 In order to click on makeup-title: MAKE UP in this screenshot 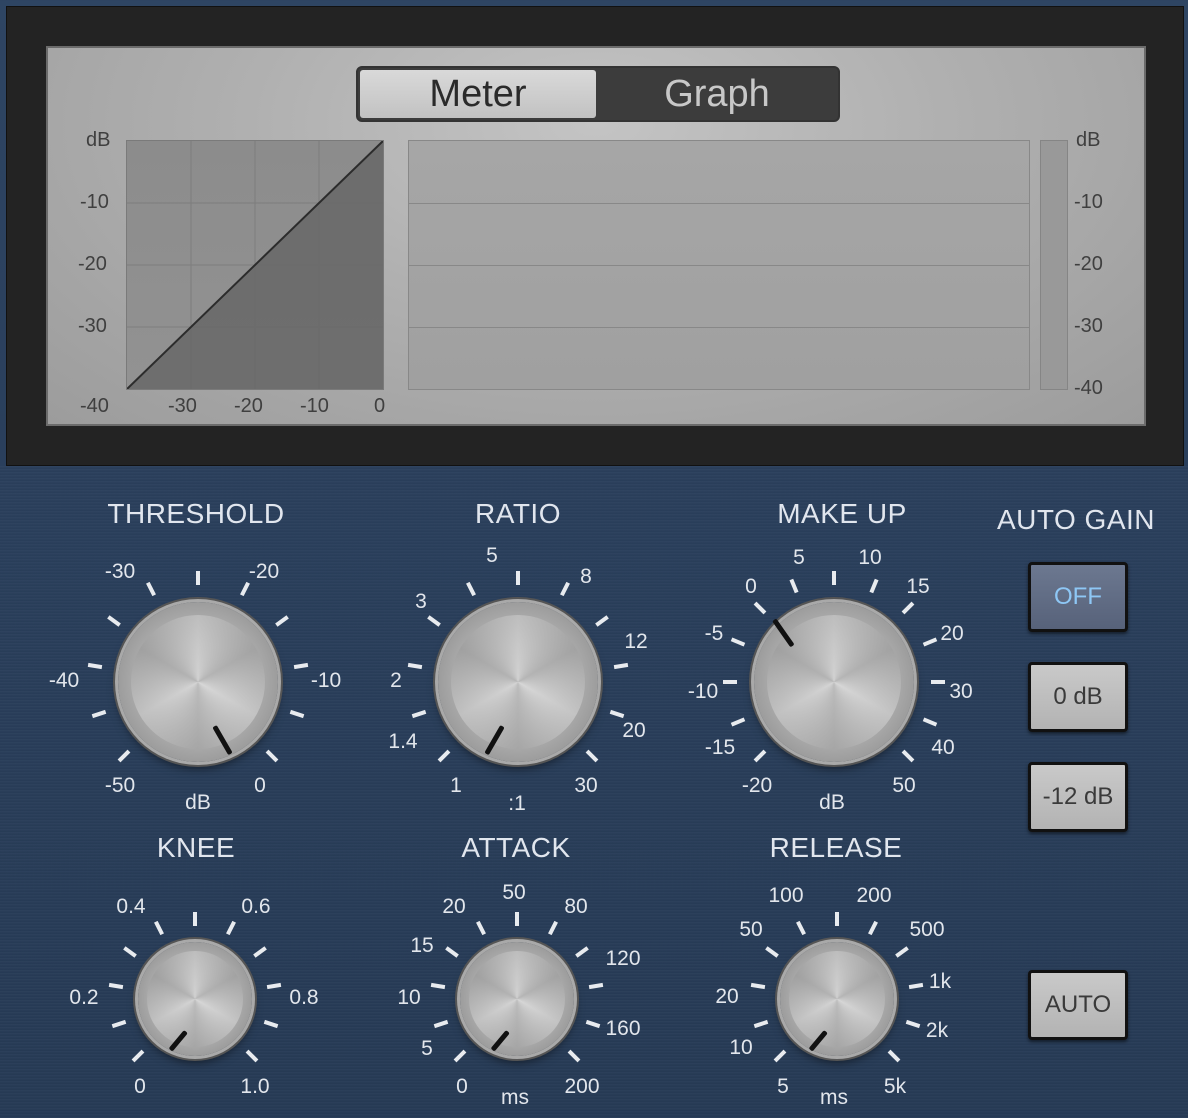, I will do `click(842, 513)`.